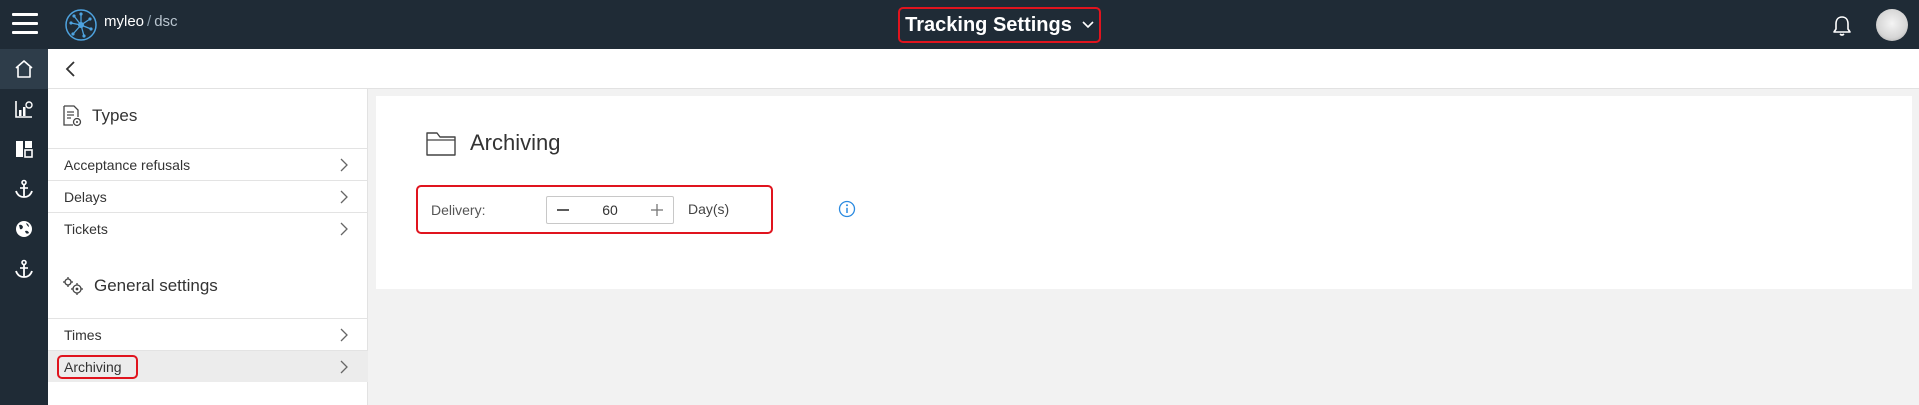 The image size is (1919, 405). I want to click on decrement-button, so click(563, 210).